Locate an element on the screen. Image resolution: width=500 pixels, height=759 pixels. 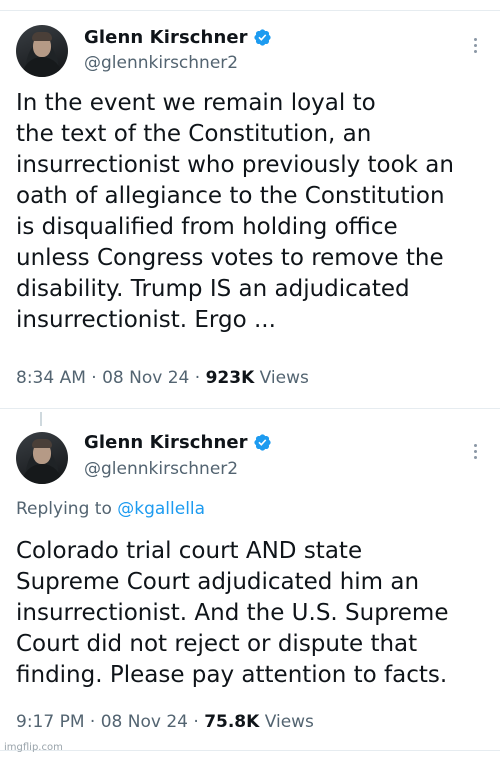
replying-to-mention: @kgallella is located at coordinates (161, 509).